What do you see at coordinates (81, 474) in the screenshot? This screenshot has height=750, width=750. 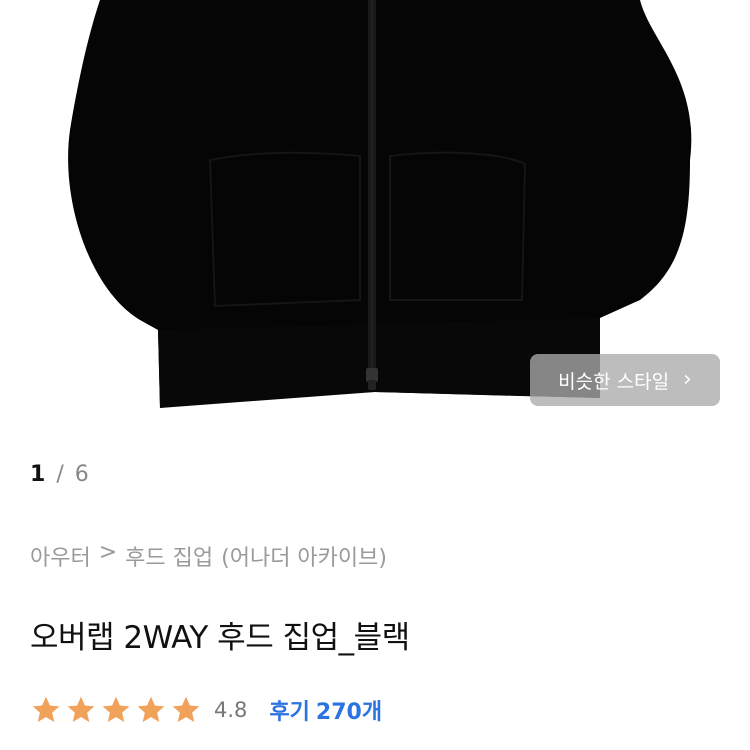 I see `pager-total: 6` at bounding box center [81, 474].